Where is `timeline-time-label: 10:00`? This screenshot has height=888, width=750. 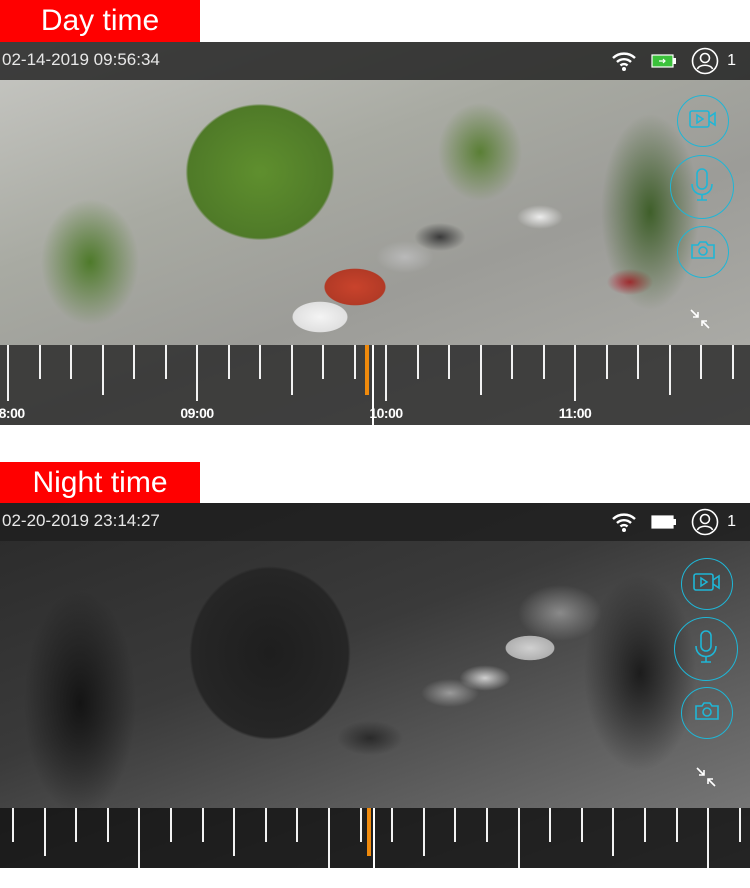
timeline-time-label: 10:00 is located at coordinates (386, 413).